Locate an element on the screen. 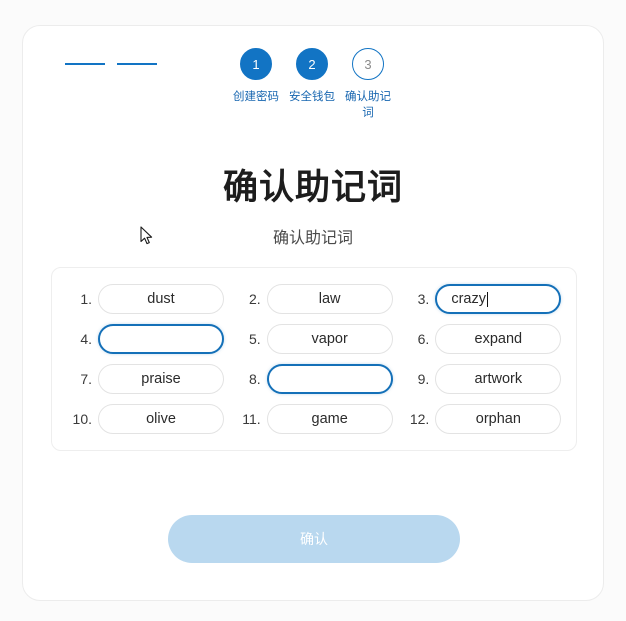  mnemonic-cell-12: 12. orphan is located at coordinates (482, 419).